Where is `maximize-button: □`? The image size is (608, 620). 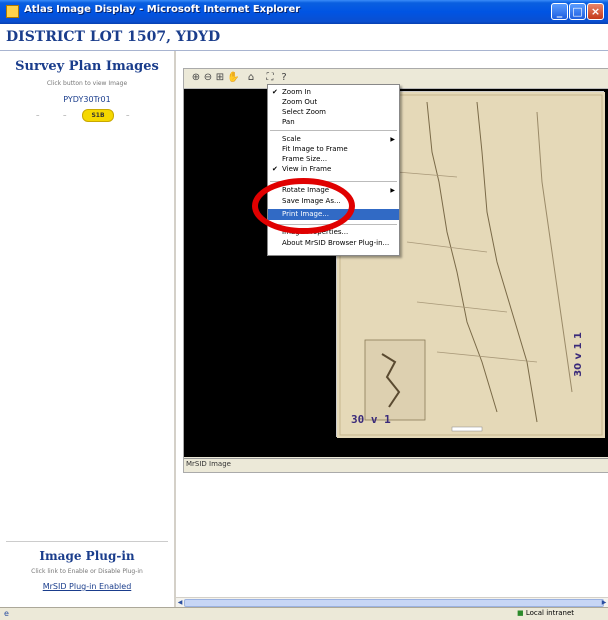 maximize-button: □ is located at coordinates (577, 11).